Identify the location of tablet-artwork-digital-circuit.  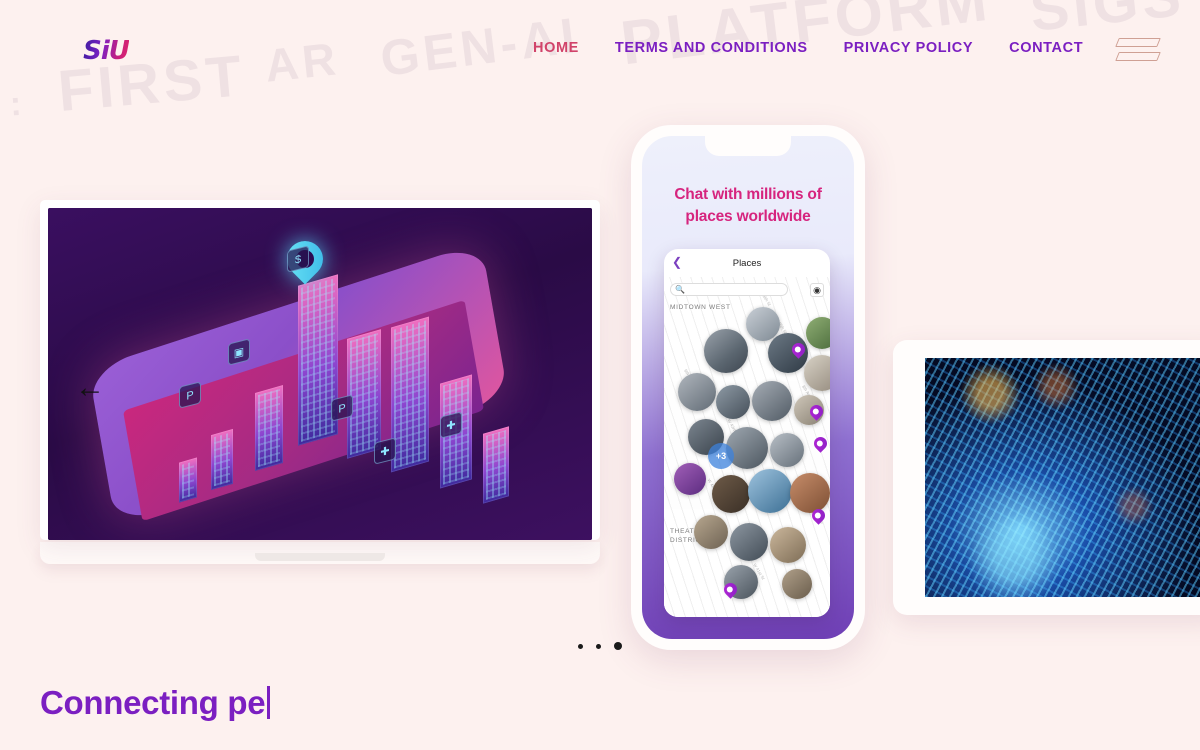
(1062, 477).